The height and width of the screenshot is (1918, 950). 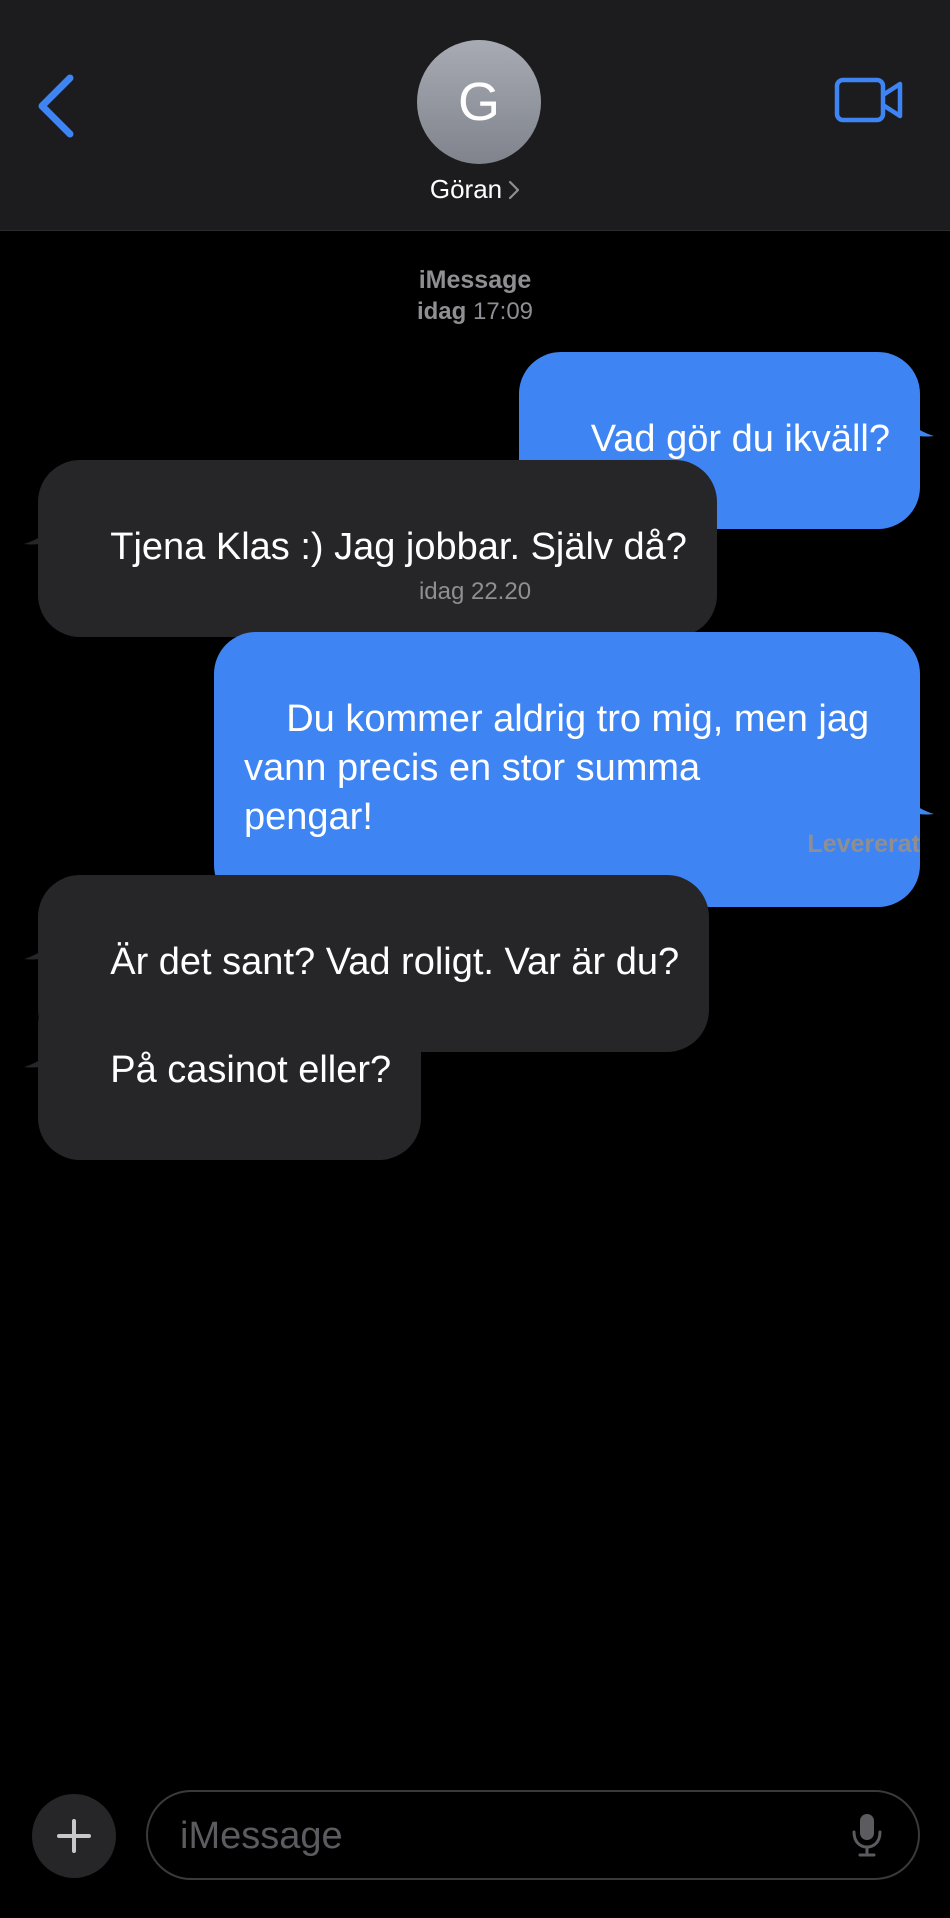 What do you see at coordinates (503, 311) in the screenshot?
I see `timestamp-time: 17:09` at bounding box center [503, 311].